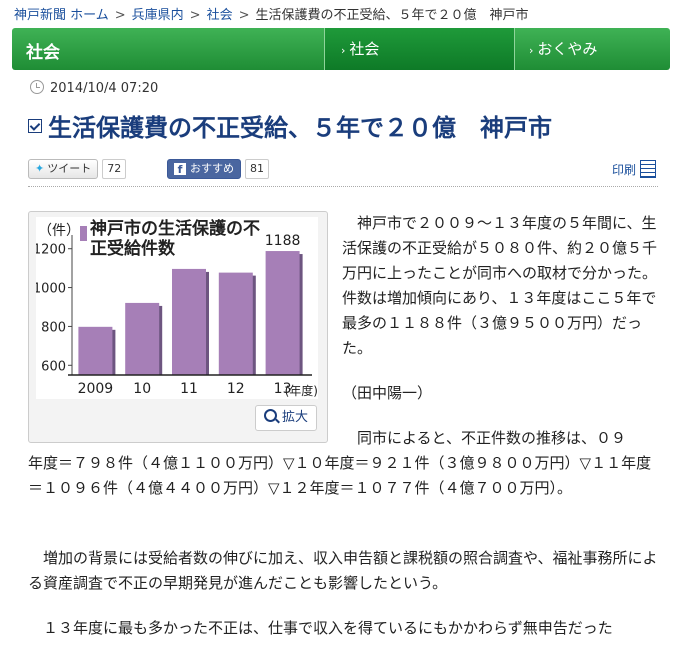 This screenshot has height=648, width=682. What do you see at coordinates (142, 389) in the screenshot?
I see `x-tick-label: 10` at bounding box center [142, 389].